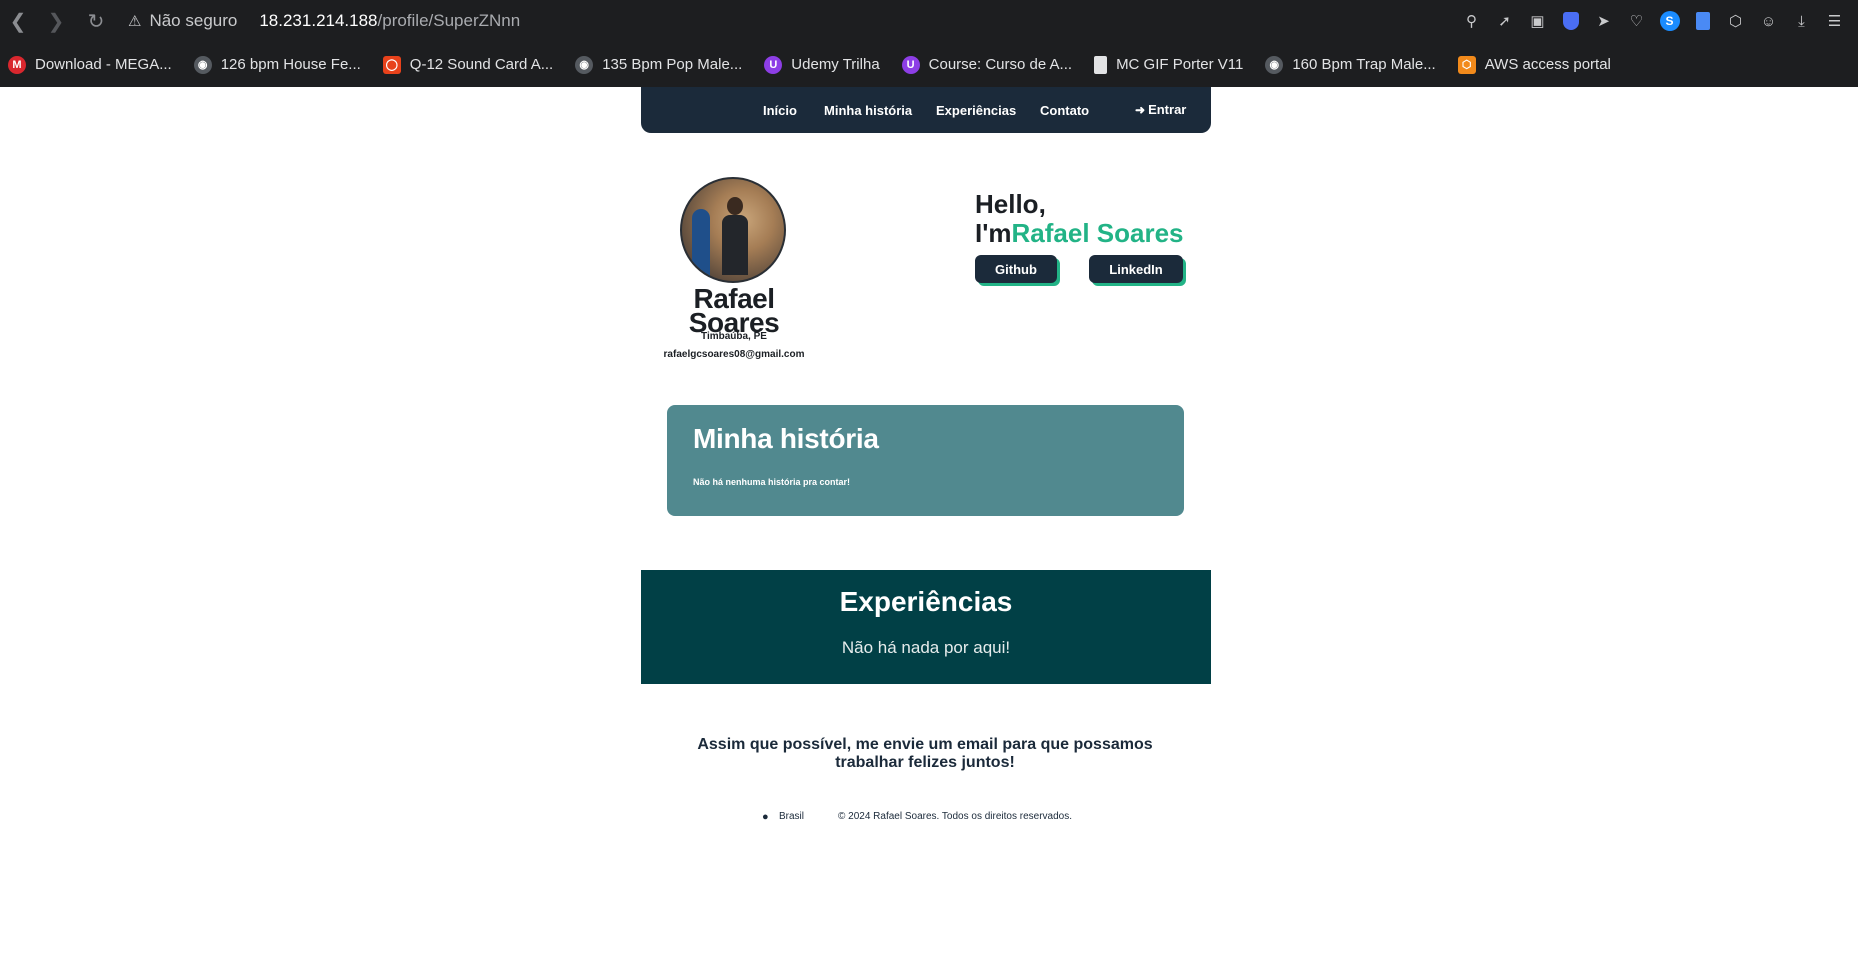 This screenshot has height=960, width=1858. What do you see at coordinates (1064, 110) in the screenshot?
I see `nav-contato: Contato` at bounding box center [1064, 110].